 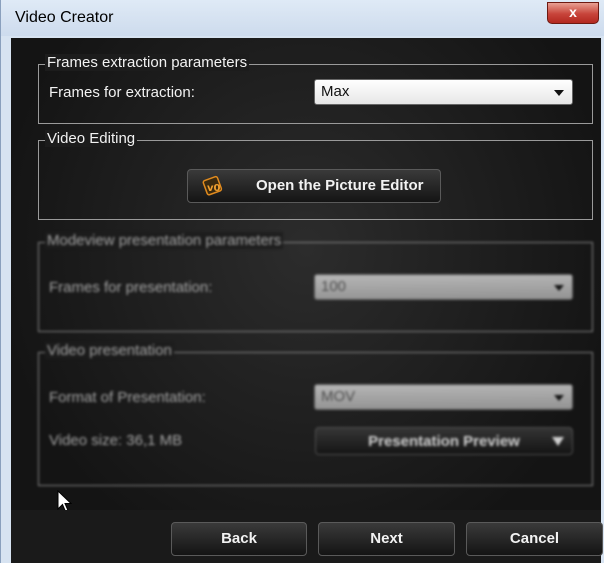 I want to click on open-picture-editor-label: Open the Picture Editor, so click(x=340, y=185).